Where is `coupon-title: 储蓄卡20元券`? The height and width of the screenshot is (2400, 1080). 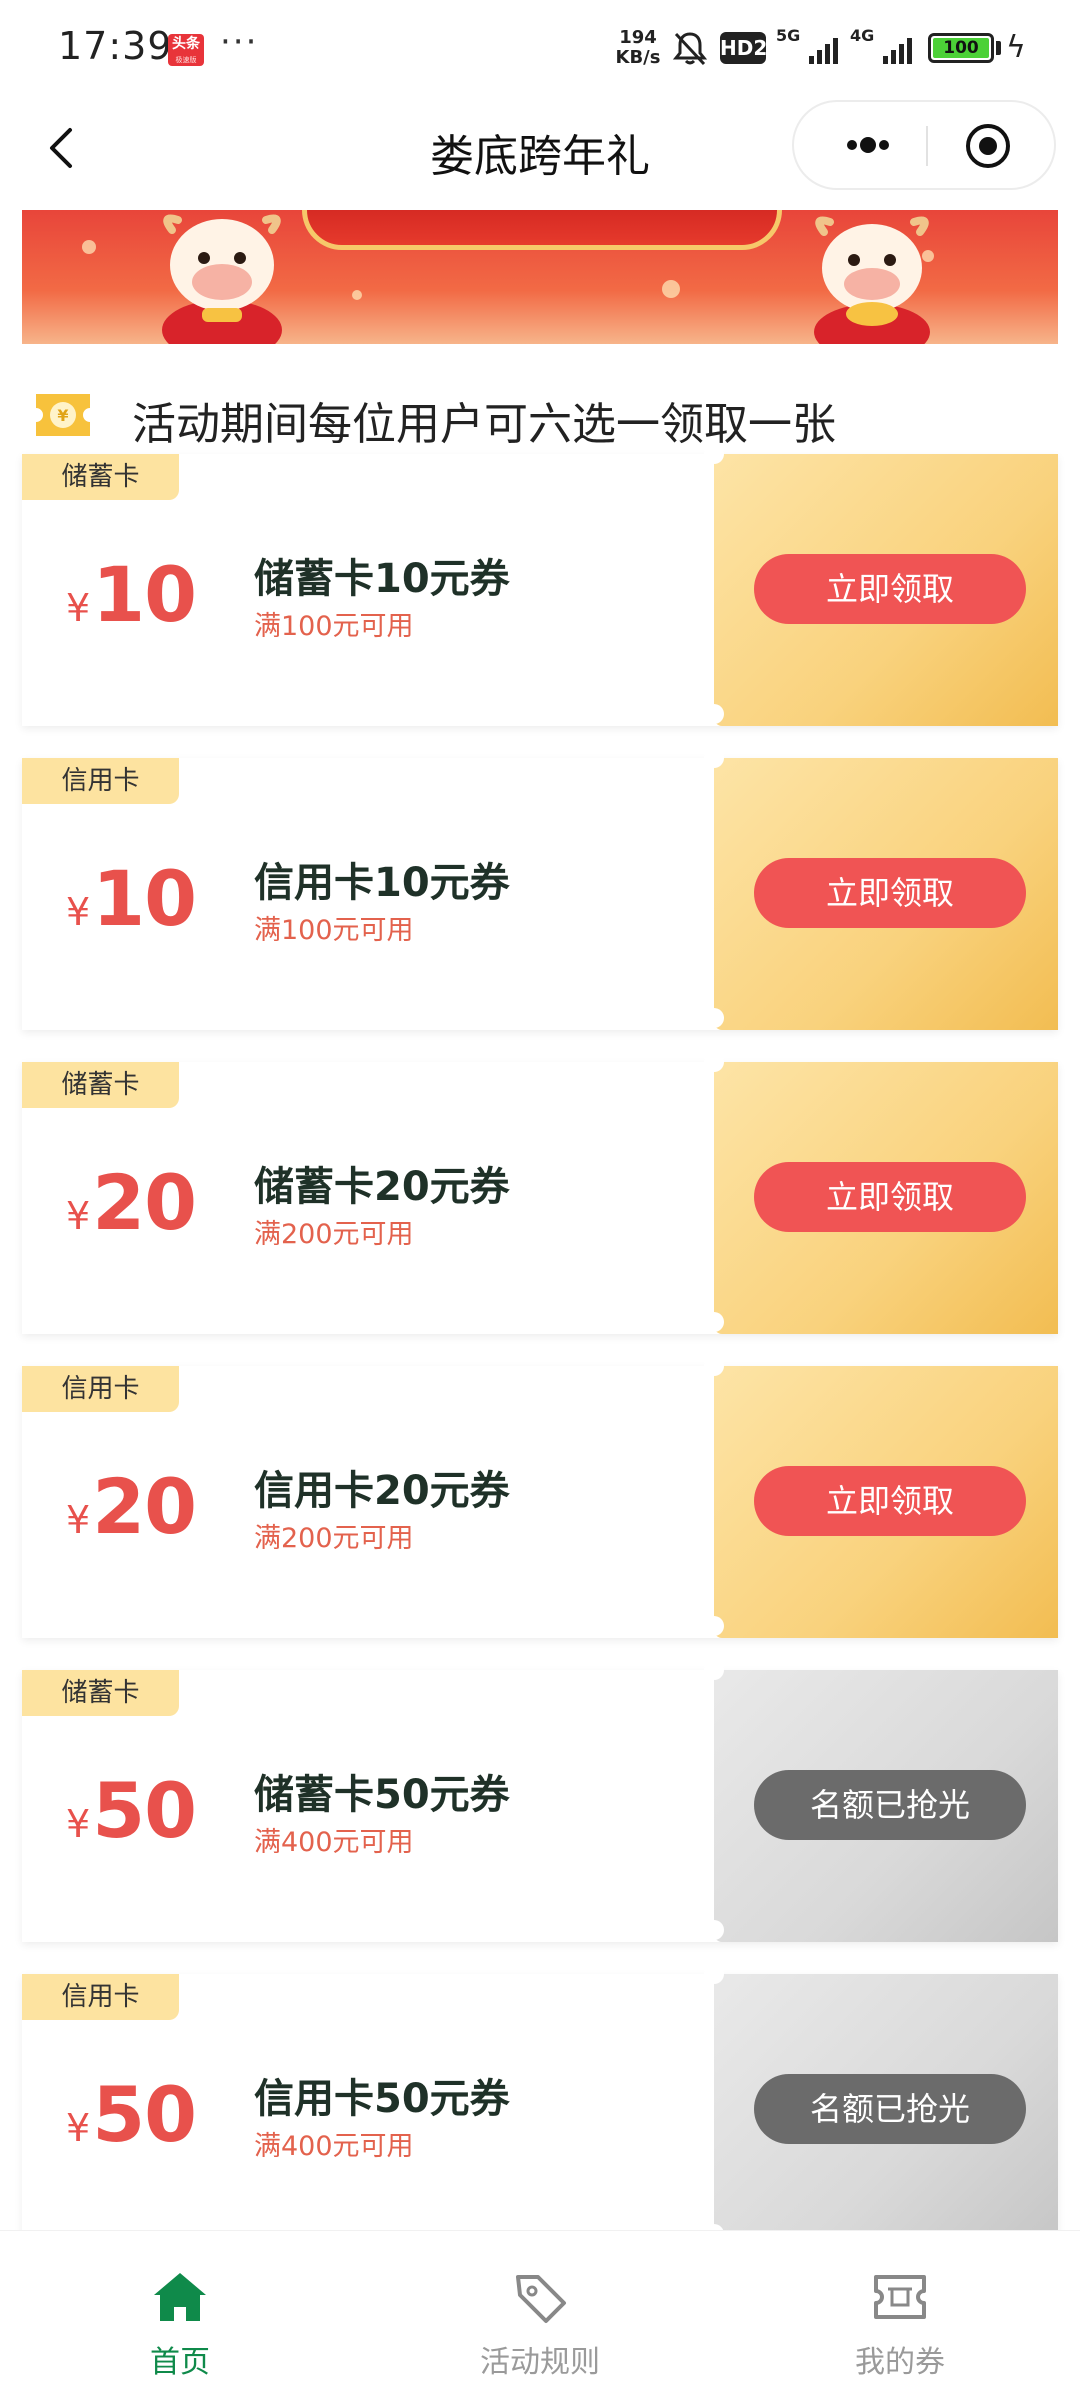
coupon-title: 储蓄卡20元券 is located at coordinates (382, 1187).